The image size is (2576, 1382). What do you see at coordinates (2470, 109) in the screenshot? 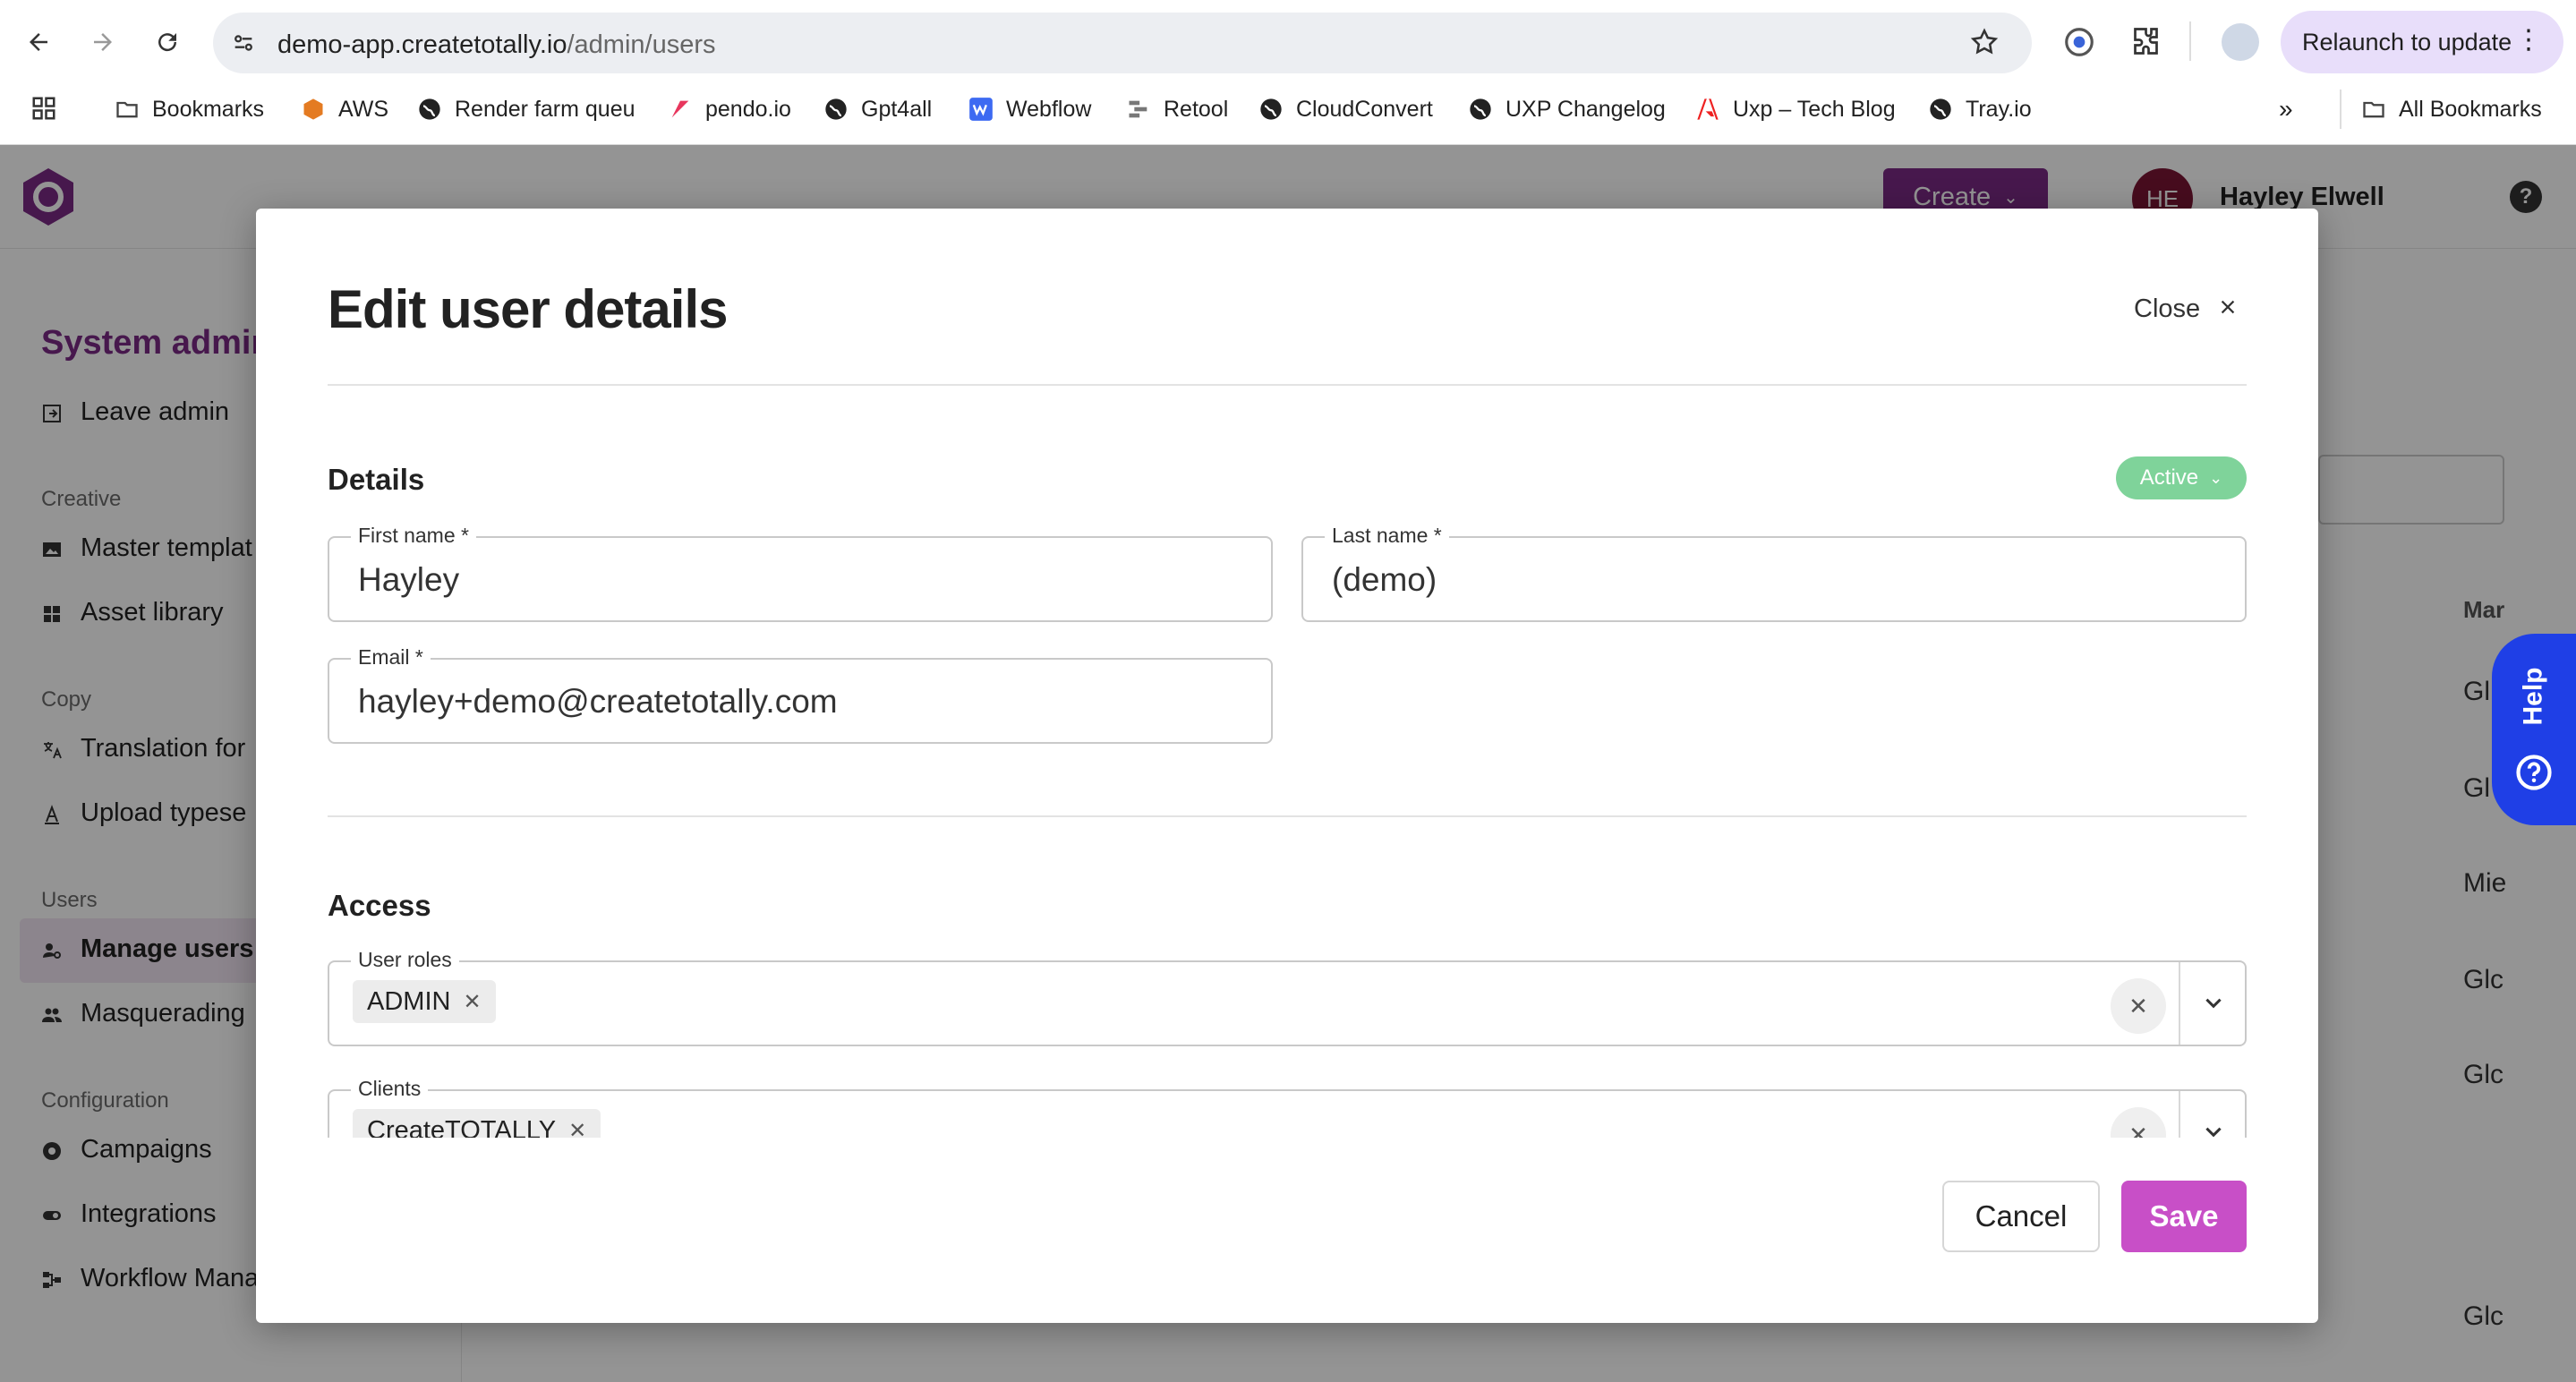
I see `all-bookmarks-label: All Bookmarks` at bounding box center [2470, 109].